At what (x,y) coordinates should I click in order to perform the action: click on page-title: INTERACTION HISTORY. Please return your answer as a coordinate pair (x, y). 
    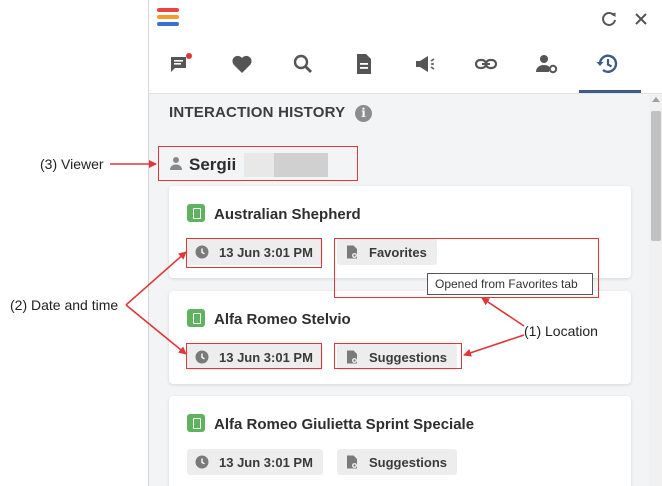
    Looking at the image, I should click on (257, 112).